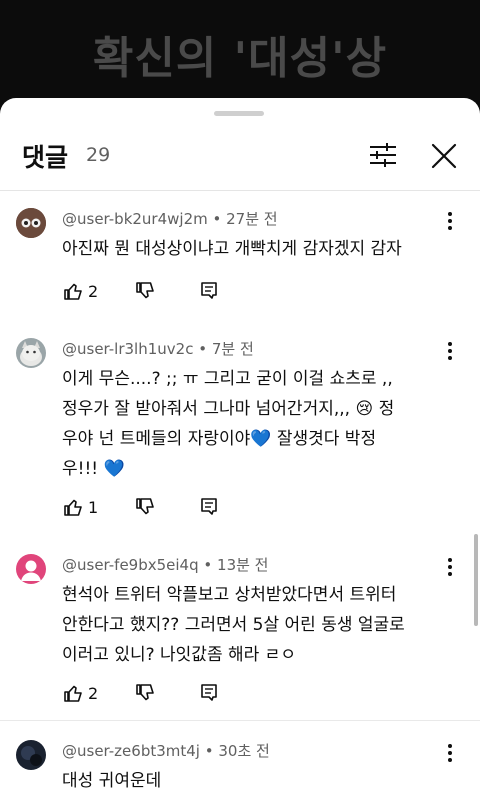 The width and height of the screenshot is (480, 791). I want to click on comment-line-text: 우!!!, so click(80, 469).